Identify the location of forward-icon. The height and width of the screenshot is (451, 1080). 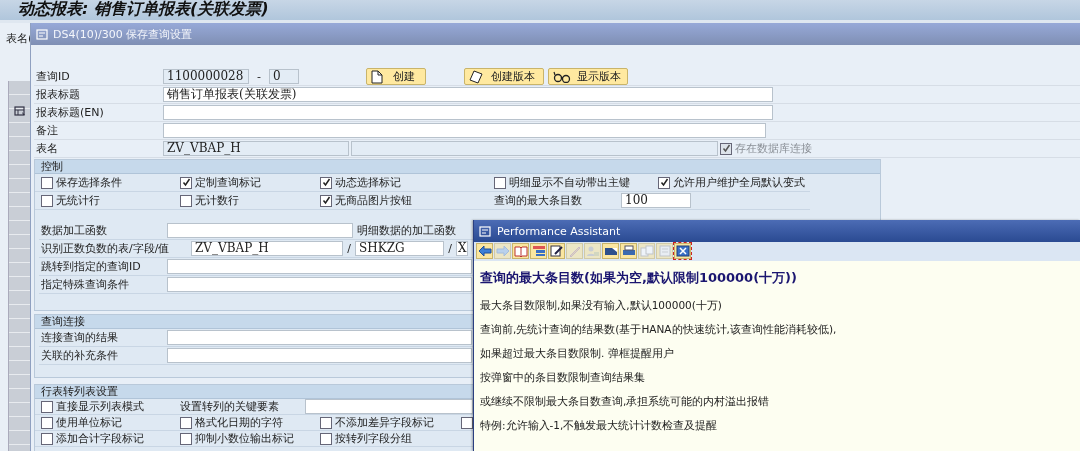
(502, 251).